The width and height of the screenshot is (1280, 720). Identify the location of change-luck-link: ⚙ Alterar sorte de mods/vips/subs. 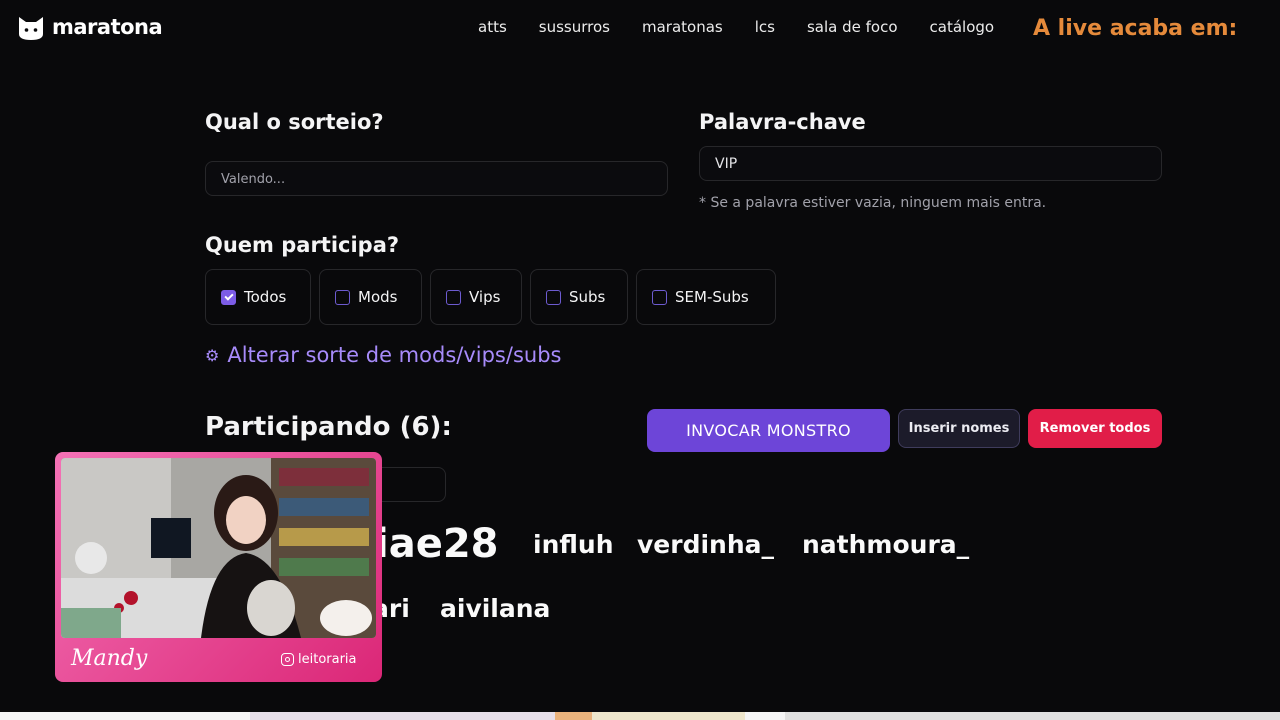
(383, 355).